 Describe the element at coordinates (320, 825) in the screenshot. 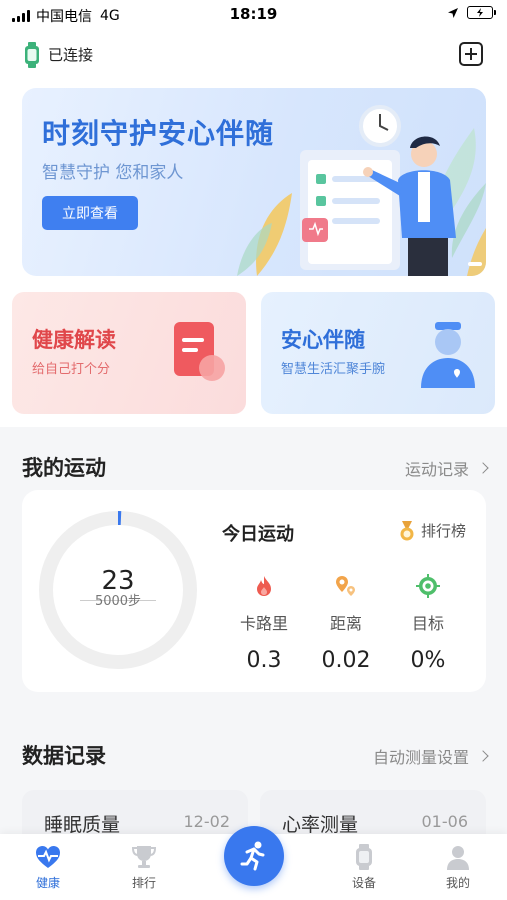

I see `heart-rate-title: 心率测量` at that location.